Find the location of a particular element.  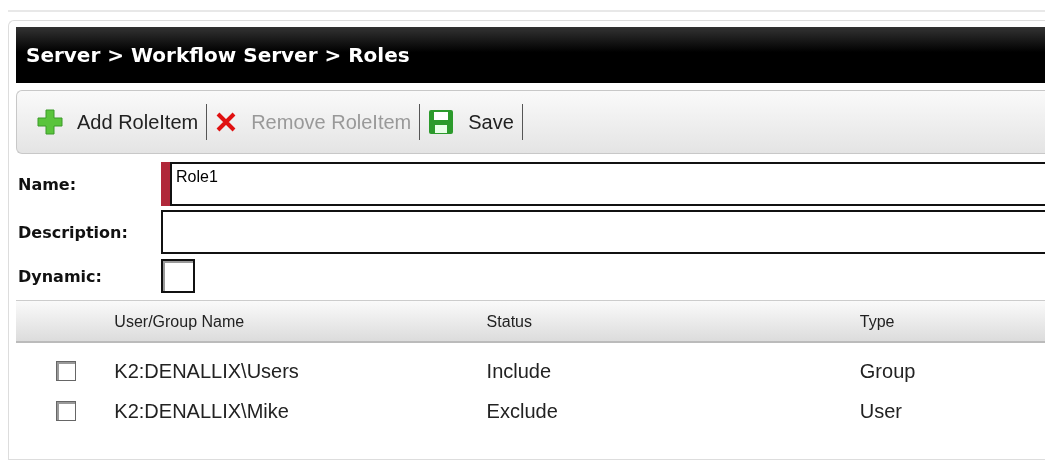

field-label: Description: is located at coordinates (73, 232).